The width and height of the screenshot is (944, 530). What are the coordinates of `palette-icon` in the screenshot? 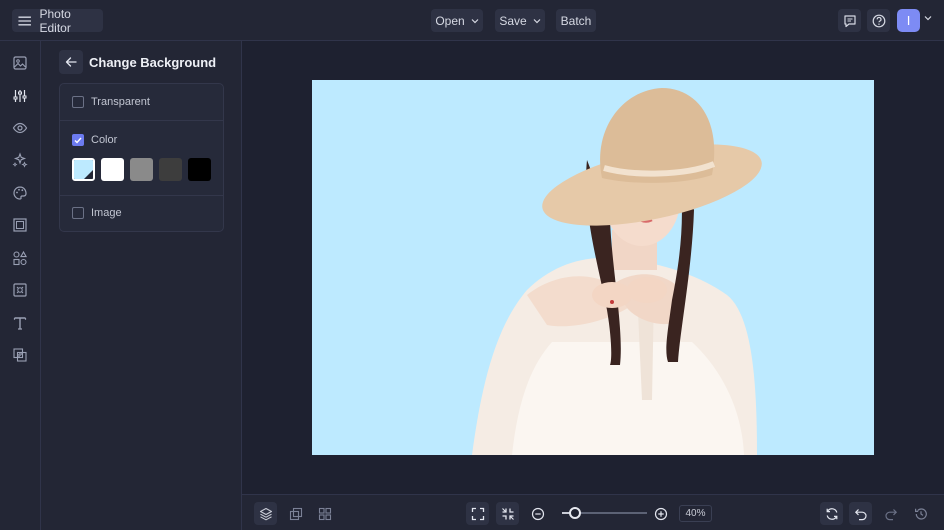 It's located at (20, 193).